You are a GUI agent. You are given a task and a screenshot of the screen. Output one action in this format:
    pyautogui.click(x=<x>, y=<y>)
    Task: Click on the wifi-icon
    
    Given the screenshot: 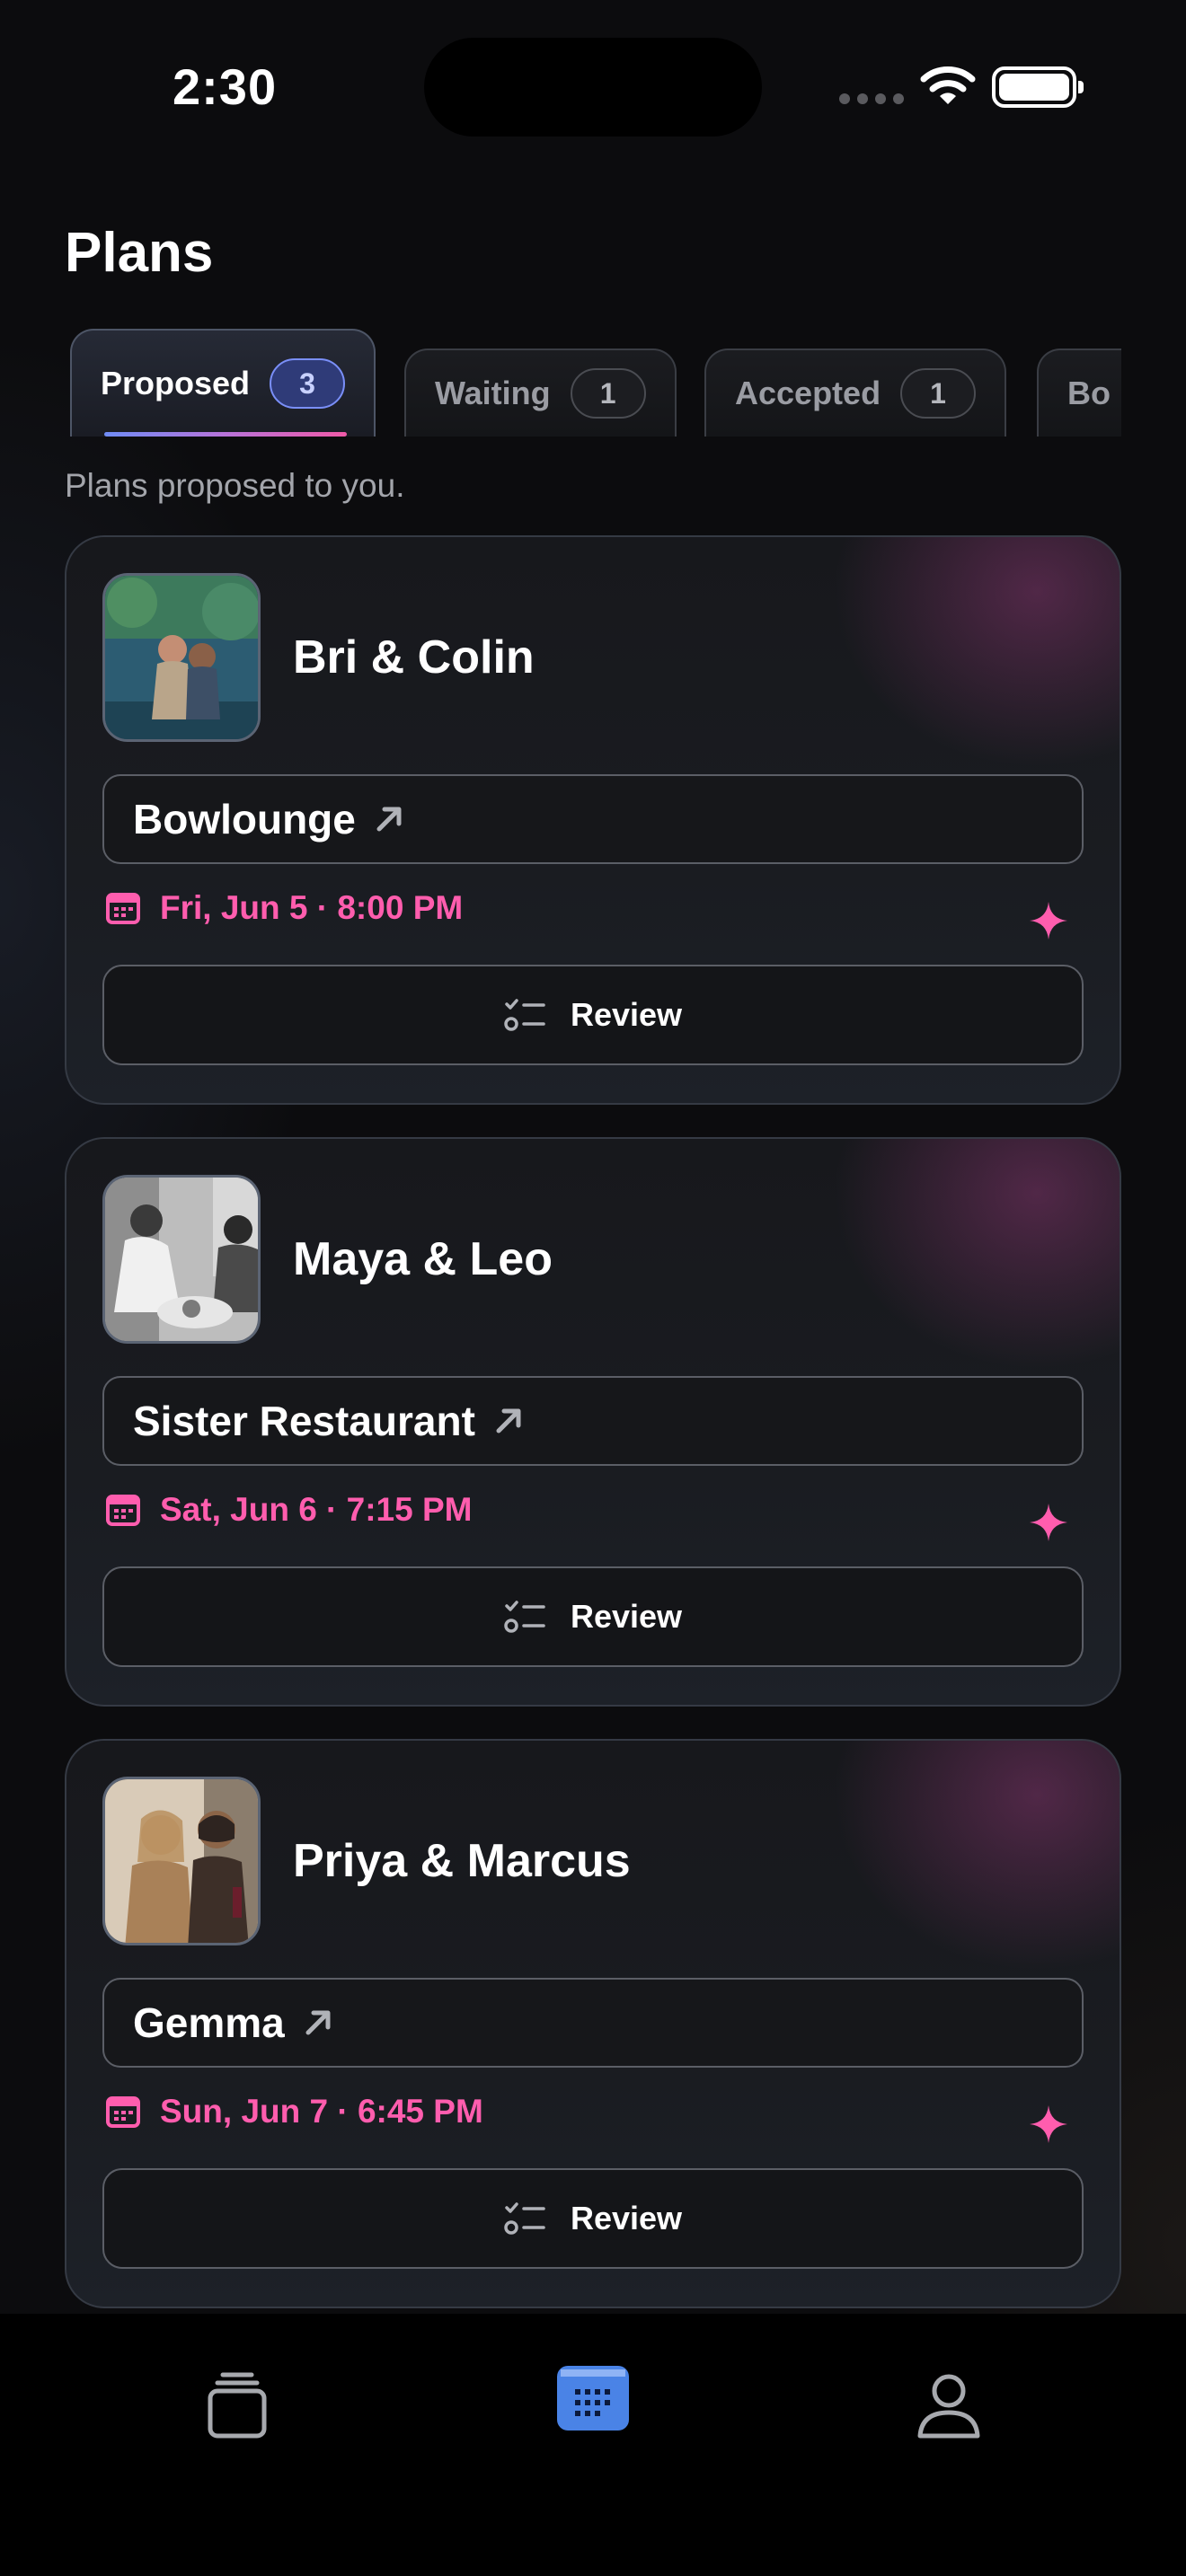 What is the action you would take?
    pyautogui.click(x=948, y=85)
    